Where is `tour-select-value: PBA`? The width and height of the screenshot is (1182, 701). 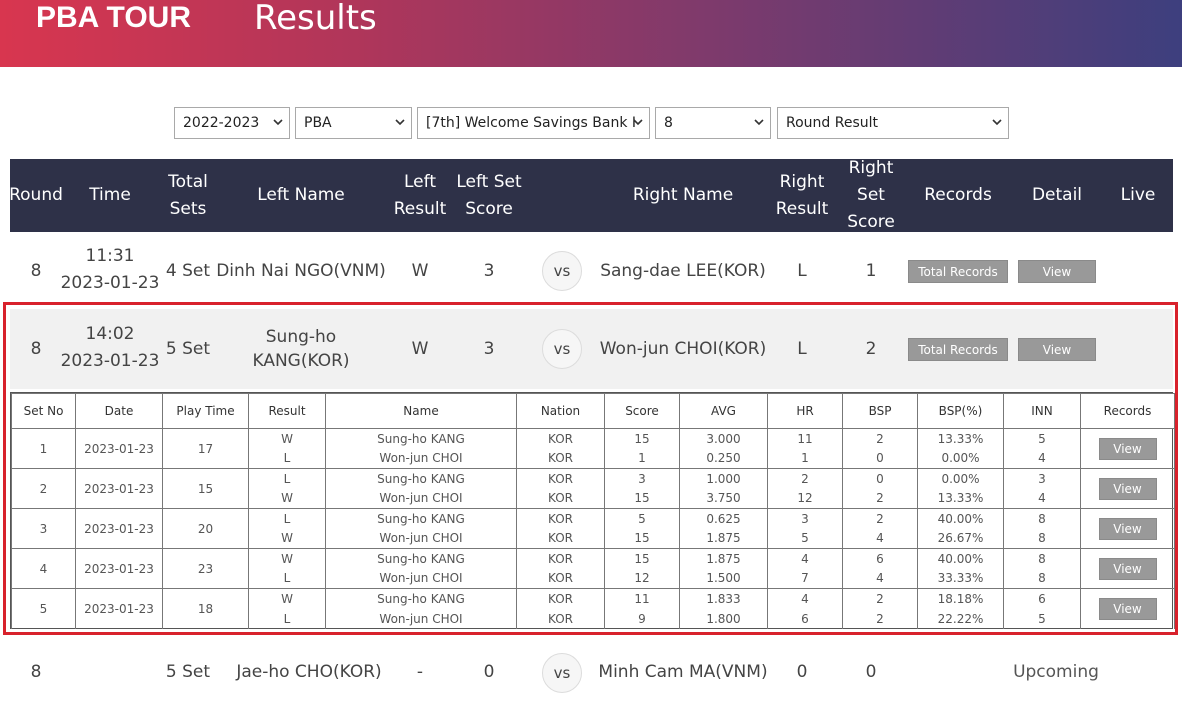
tour-select-value: PBA is located at coordinates (318, 123).